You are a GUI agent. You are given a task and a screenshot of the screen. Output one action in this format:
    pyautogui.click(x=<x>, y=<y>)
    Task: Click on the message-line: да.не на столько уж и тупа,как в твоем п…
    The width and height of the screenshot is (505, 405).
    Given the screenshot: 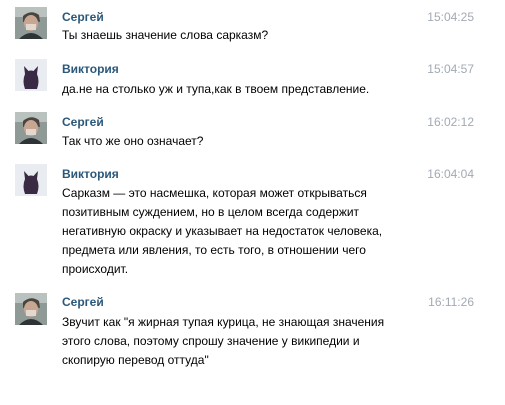 What is the action you would take?
    pyautogui.click(x=216, y=89)
    